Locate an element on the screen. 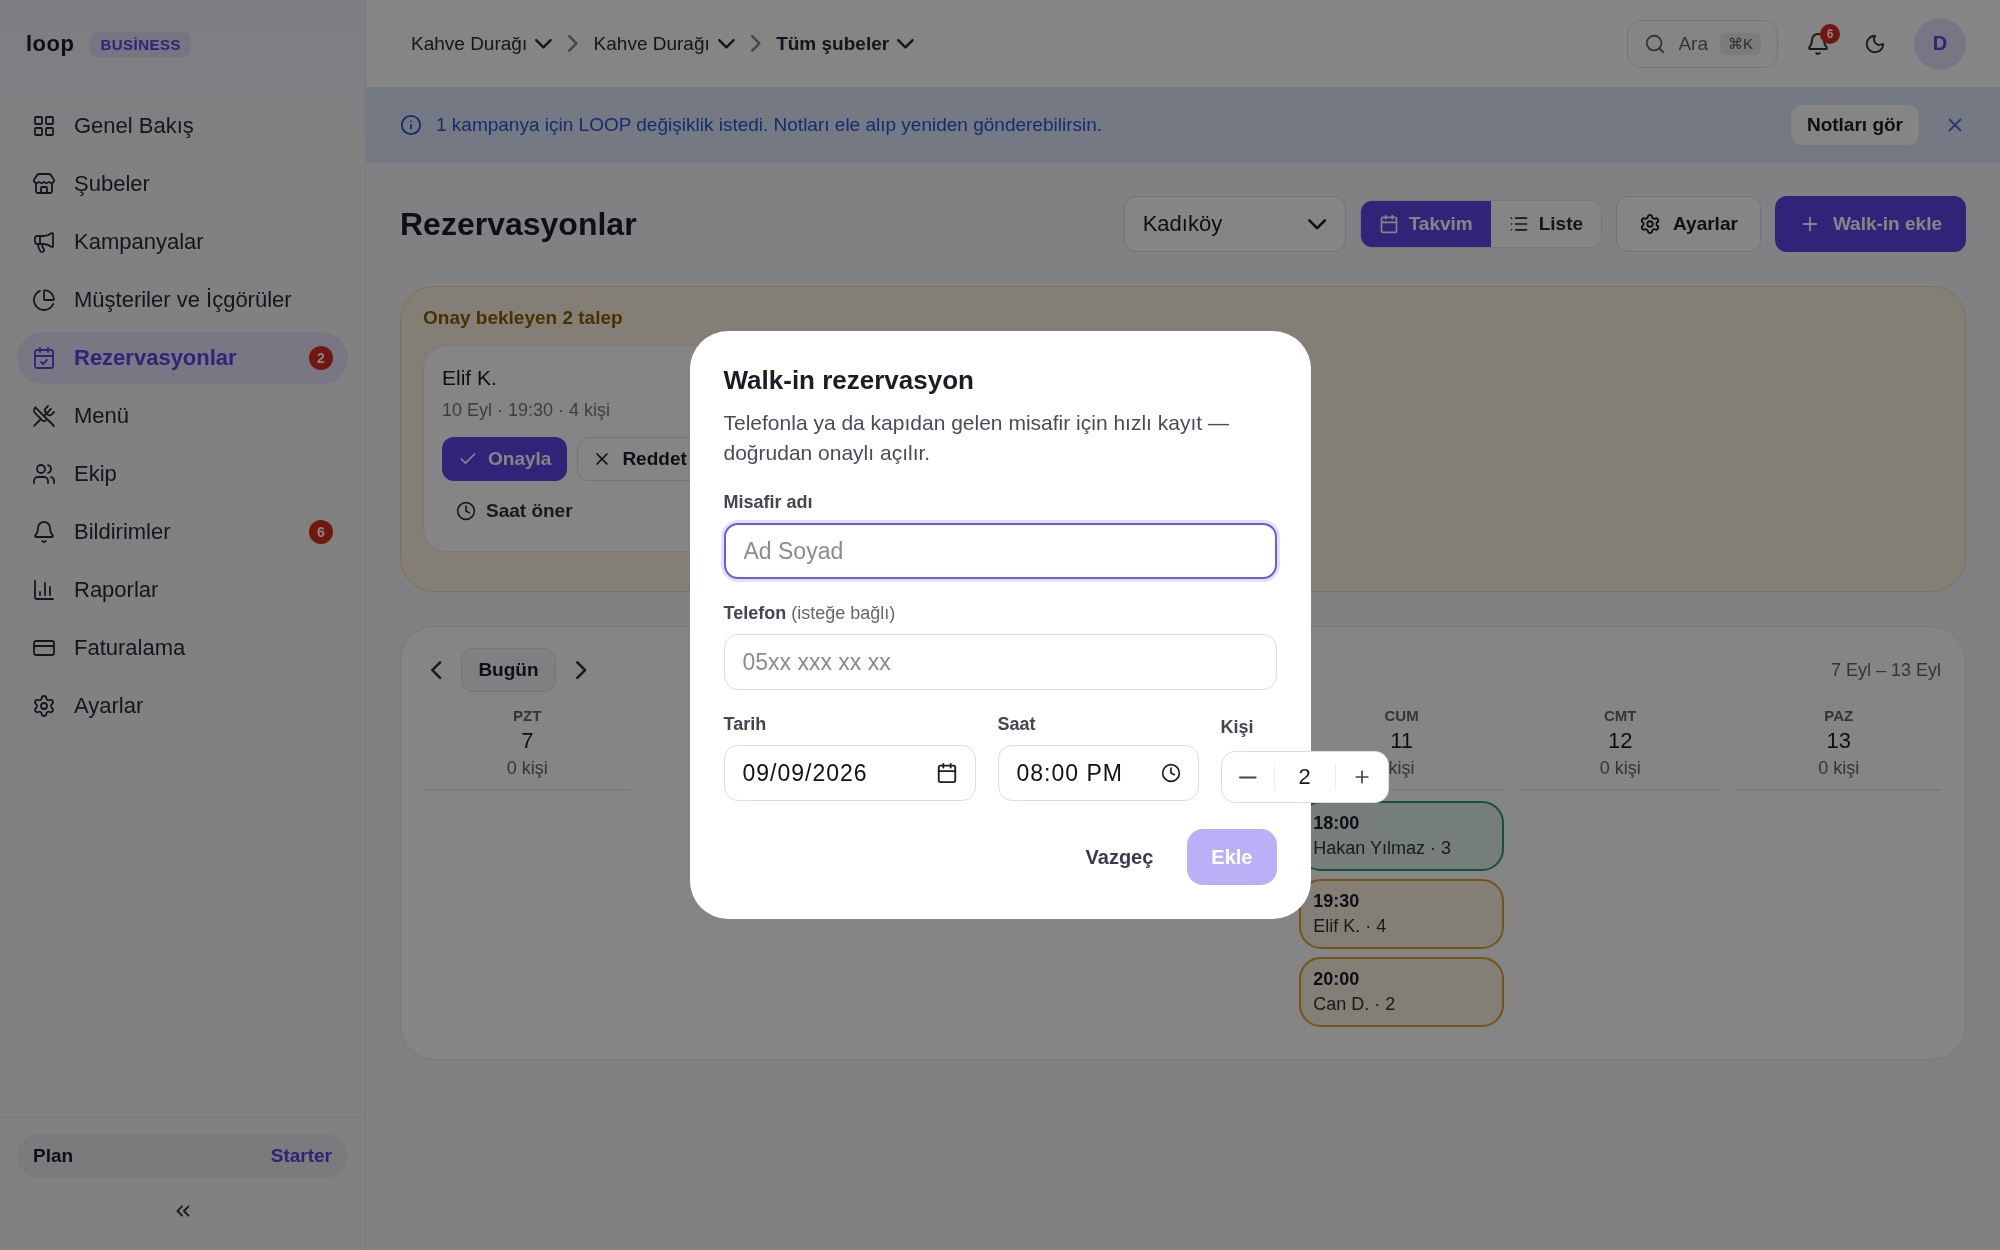 The width and height of the screenshot is (2000, 1250). weekday: CMT is located at coordinates (1620, 715).